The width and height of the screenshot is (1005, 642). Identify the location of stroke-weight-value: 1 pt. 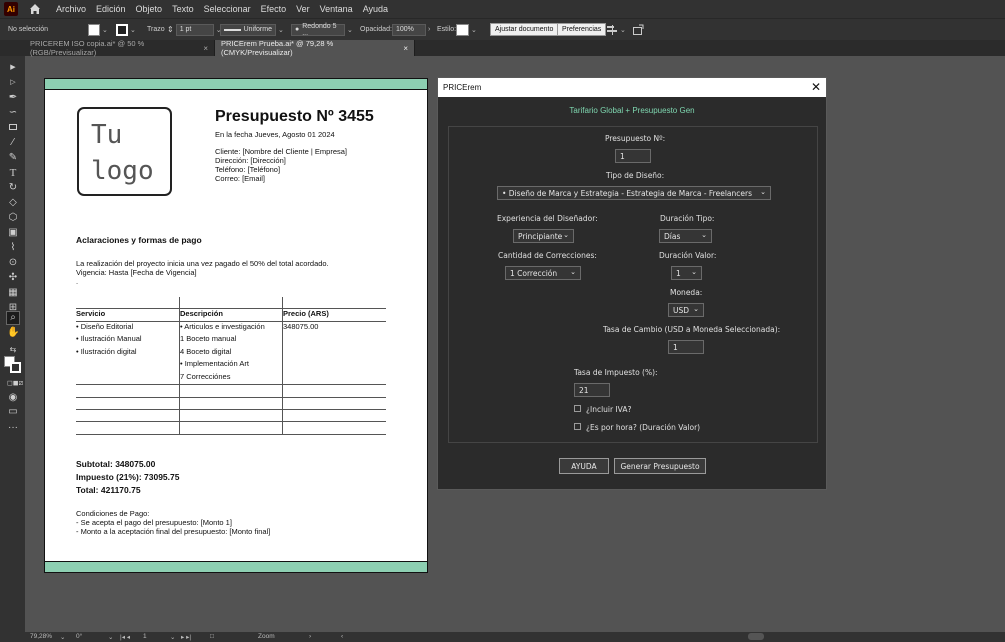
(194, 29).